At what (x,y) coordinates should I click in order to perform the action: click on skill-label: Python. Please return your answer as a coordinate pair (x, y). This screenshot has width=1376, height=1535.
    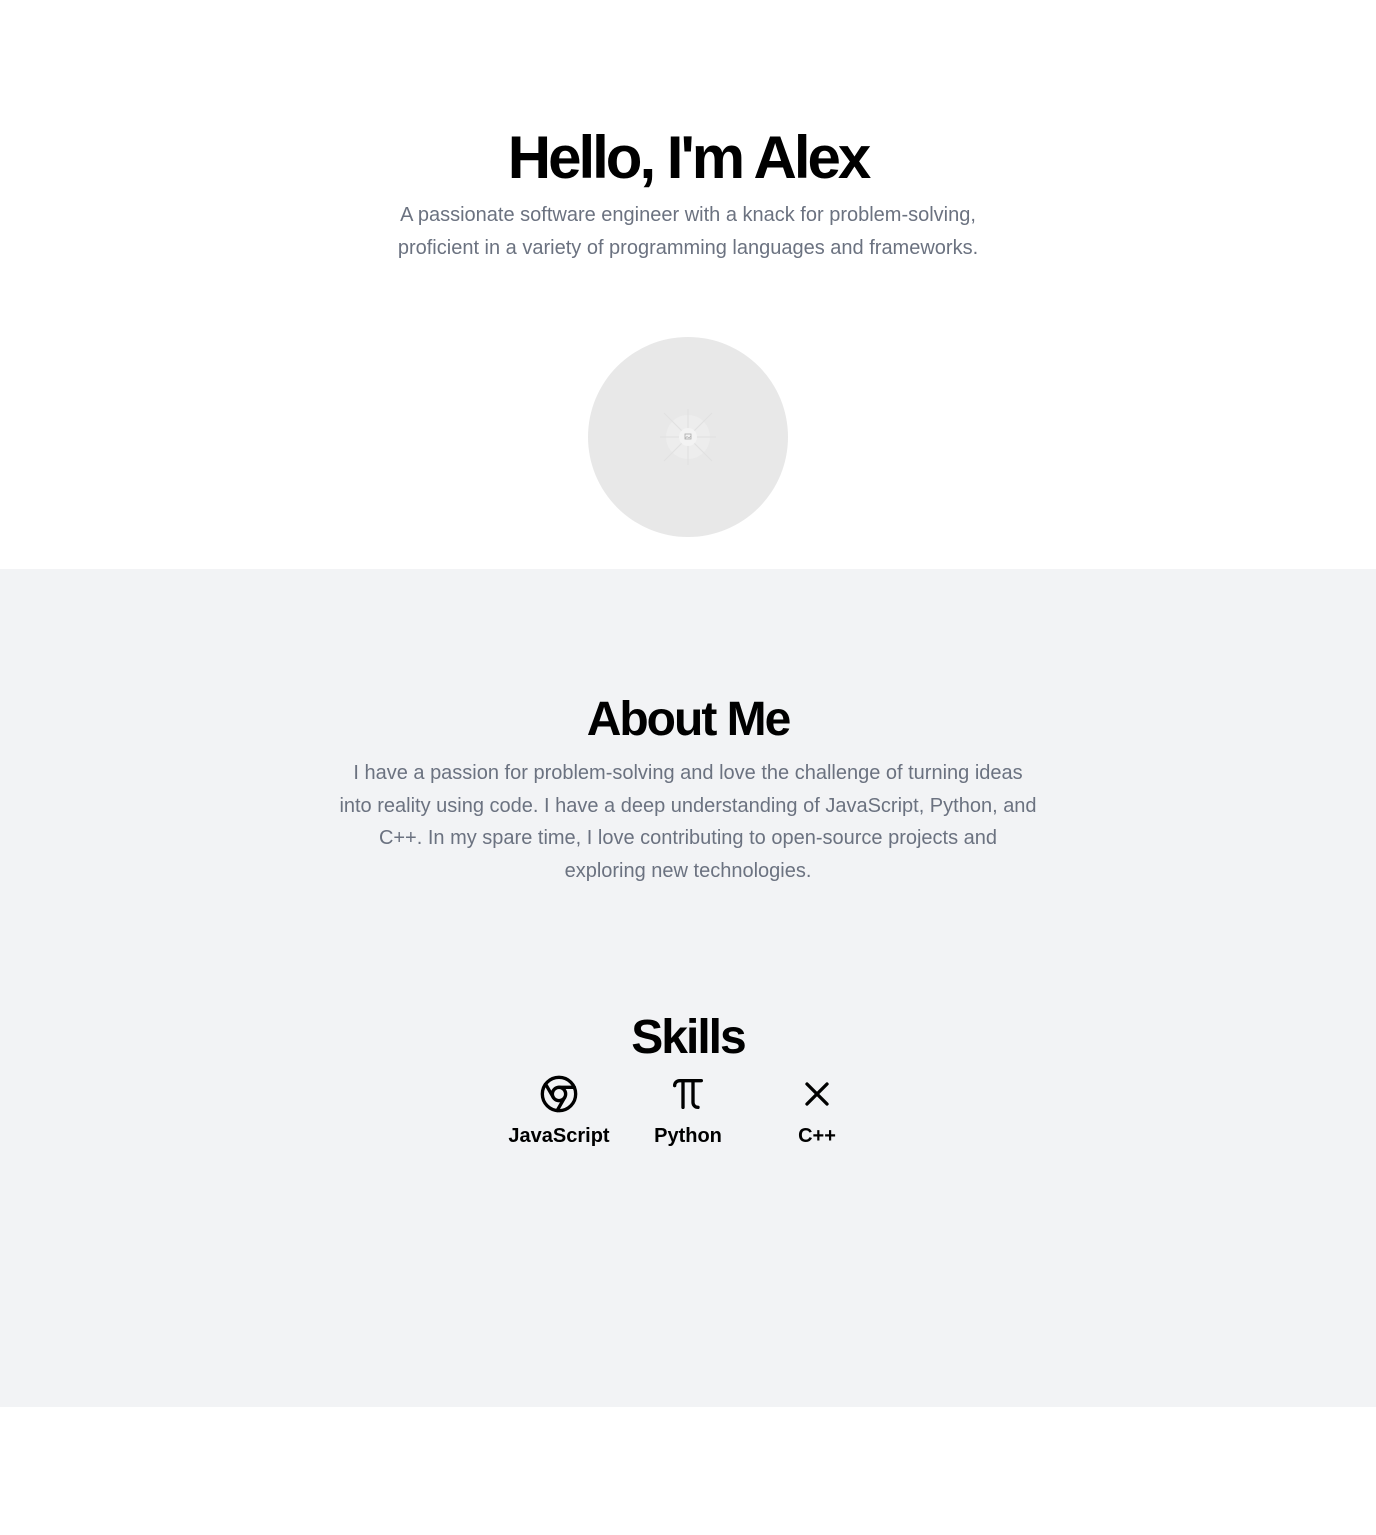
    Looking at the image, I should click on (688, 1136).